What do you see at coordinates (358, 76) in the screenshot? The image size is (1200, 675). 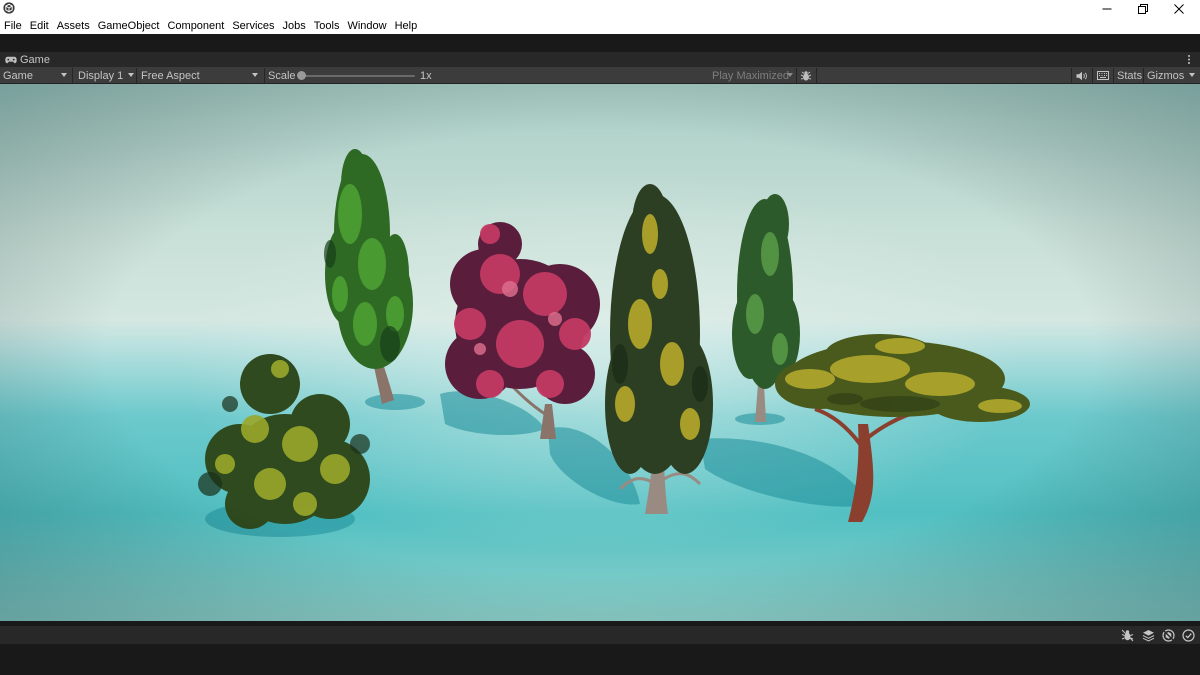 I see `scale-slider-track` at bounding box center [358, 76].